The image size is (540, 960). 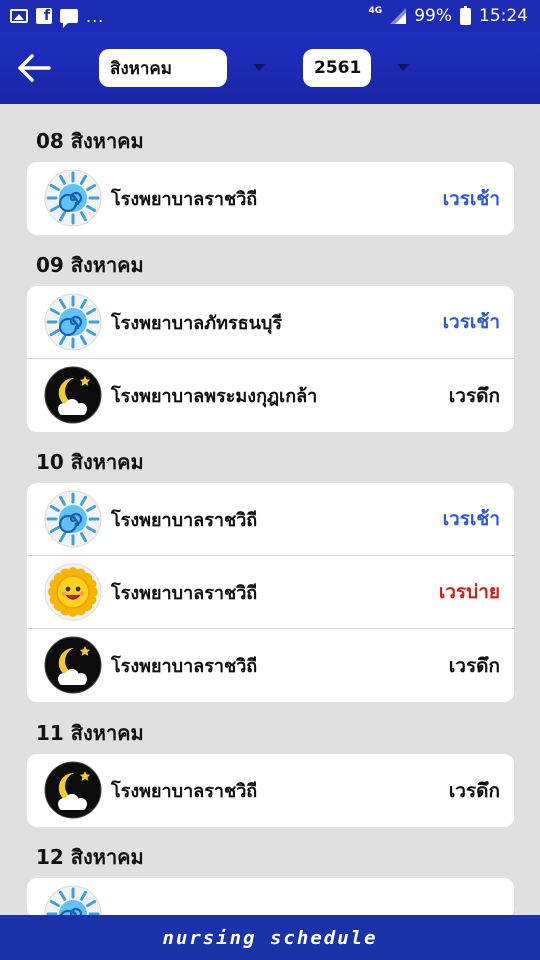 What do you see at coordinates (196, 323) in the screenshot?
I see `hospital-name: โรงพยาบาลภัทรธนบุรี` at bounding box center [196, 323].